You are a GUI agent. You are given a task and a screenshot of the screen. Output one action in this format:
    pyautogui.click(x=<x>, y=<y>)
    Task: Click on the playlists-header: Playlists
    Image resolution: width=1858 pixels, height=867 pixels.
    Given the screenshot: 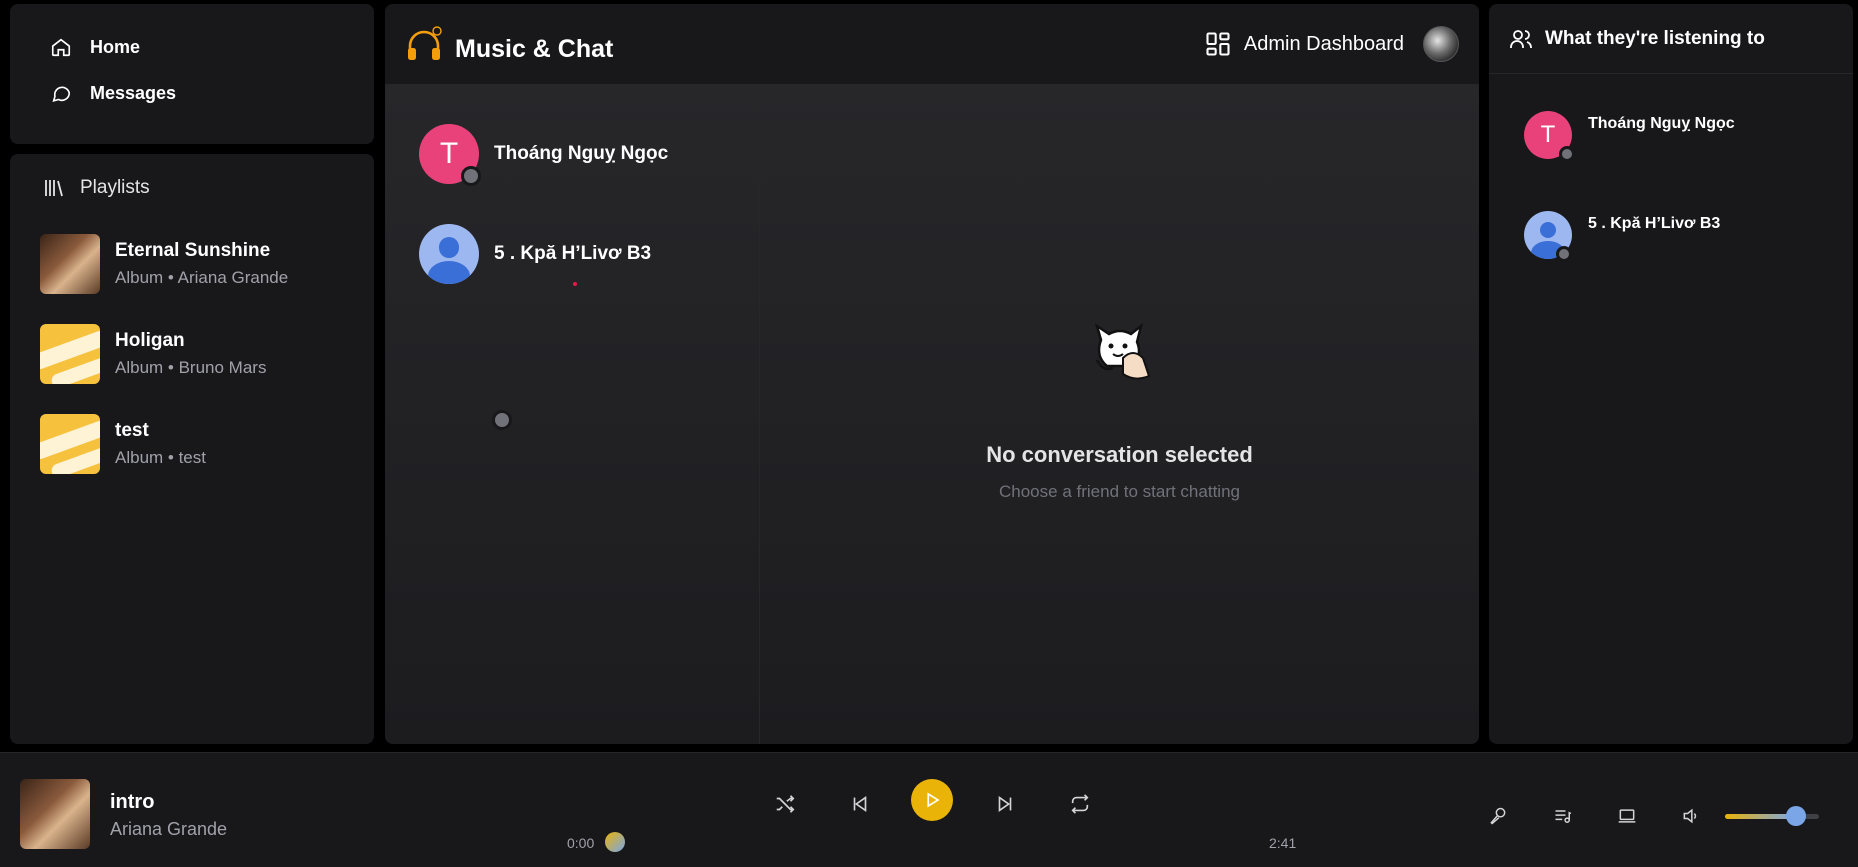 What is the action you would take?
    pyautogui.click(x=96, y=188)
    